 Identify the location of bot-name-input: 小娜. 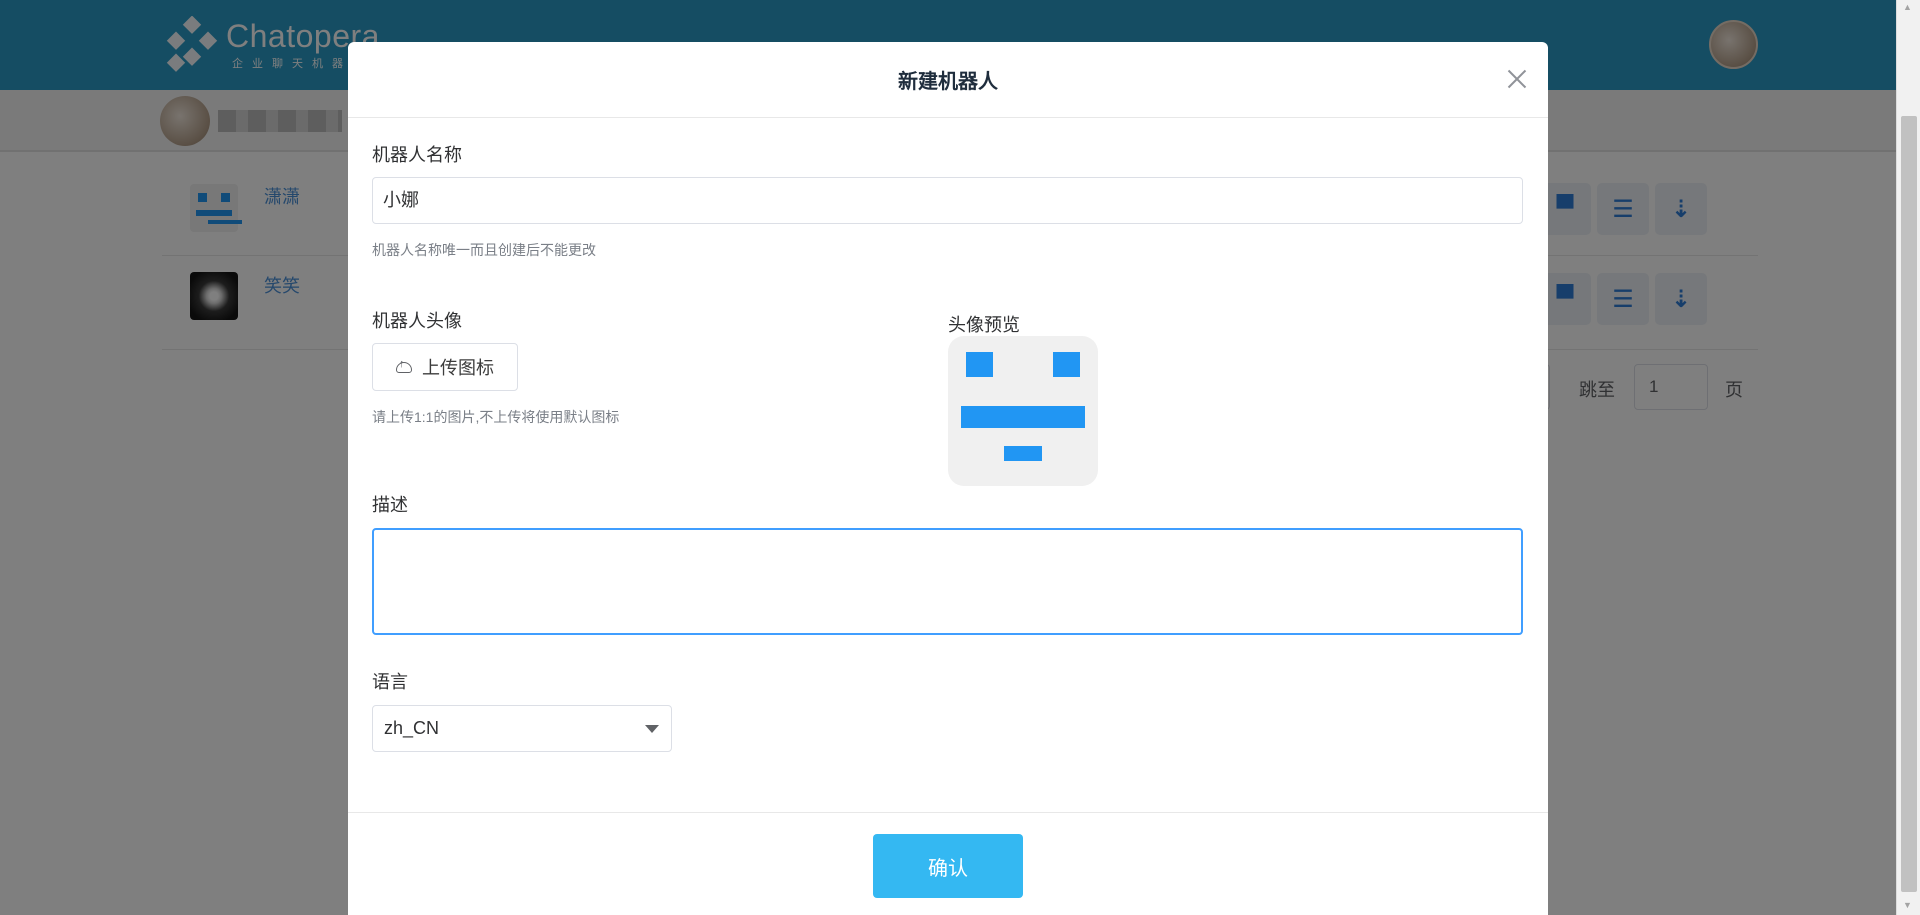
(947, 200).